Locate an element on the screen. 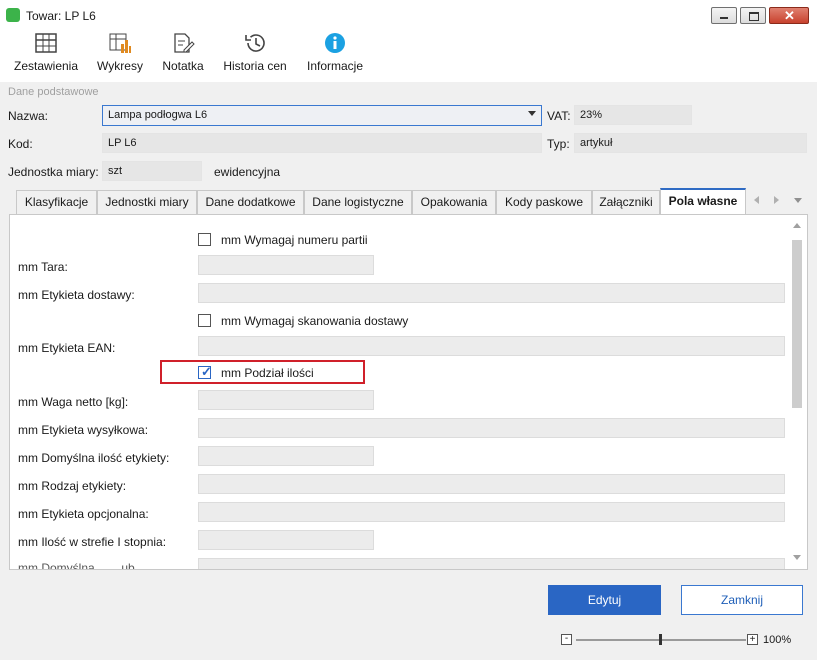 Image resolution: width=817 pixels, height=660 pixels. type-value: artykuł is located at coordinates (596, 143).